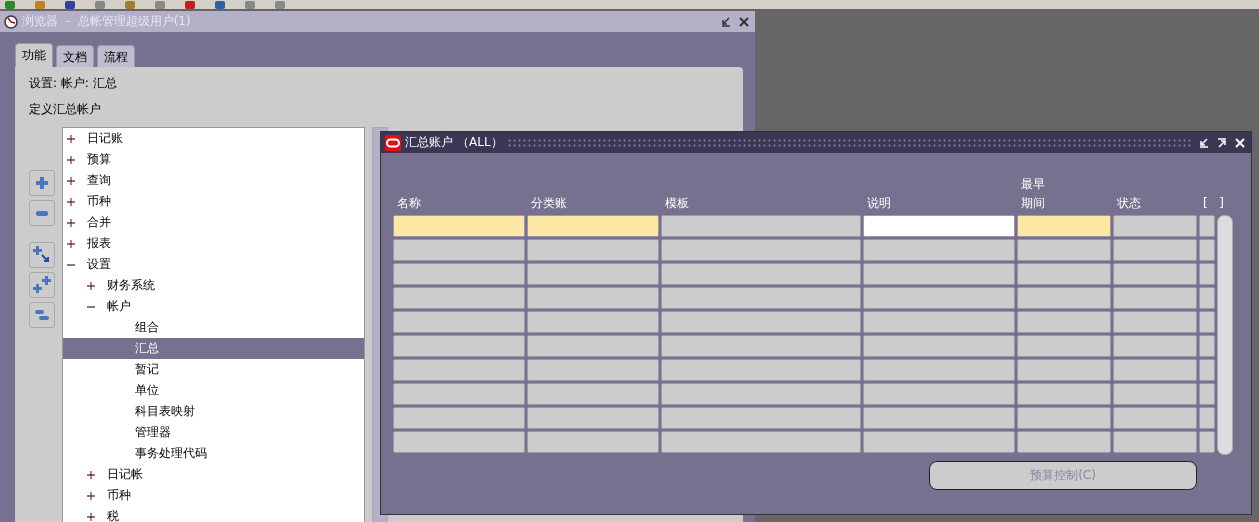 The height and width of the screenshot is (522, 1259). I want to click on tree-row: 管理器, so click(213, 432).